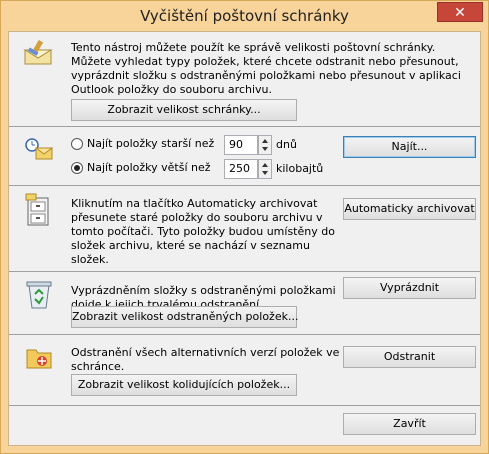  What do you see at coordinates (409, 209) in the screenshot?
I see `autoarchive-button: Automaticky archivovat` at bounding box center [409, 209].